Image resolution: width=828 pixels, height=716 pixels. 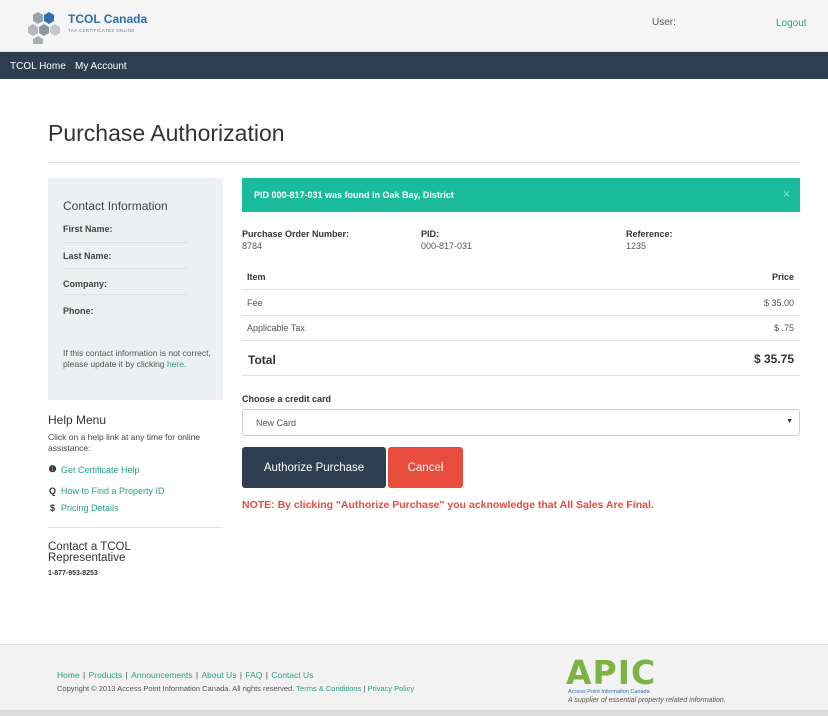 I want to click on footer-link-announcements: Announcements, so click(x=161, y=675).